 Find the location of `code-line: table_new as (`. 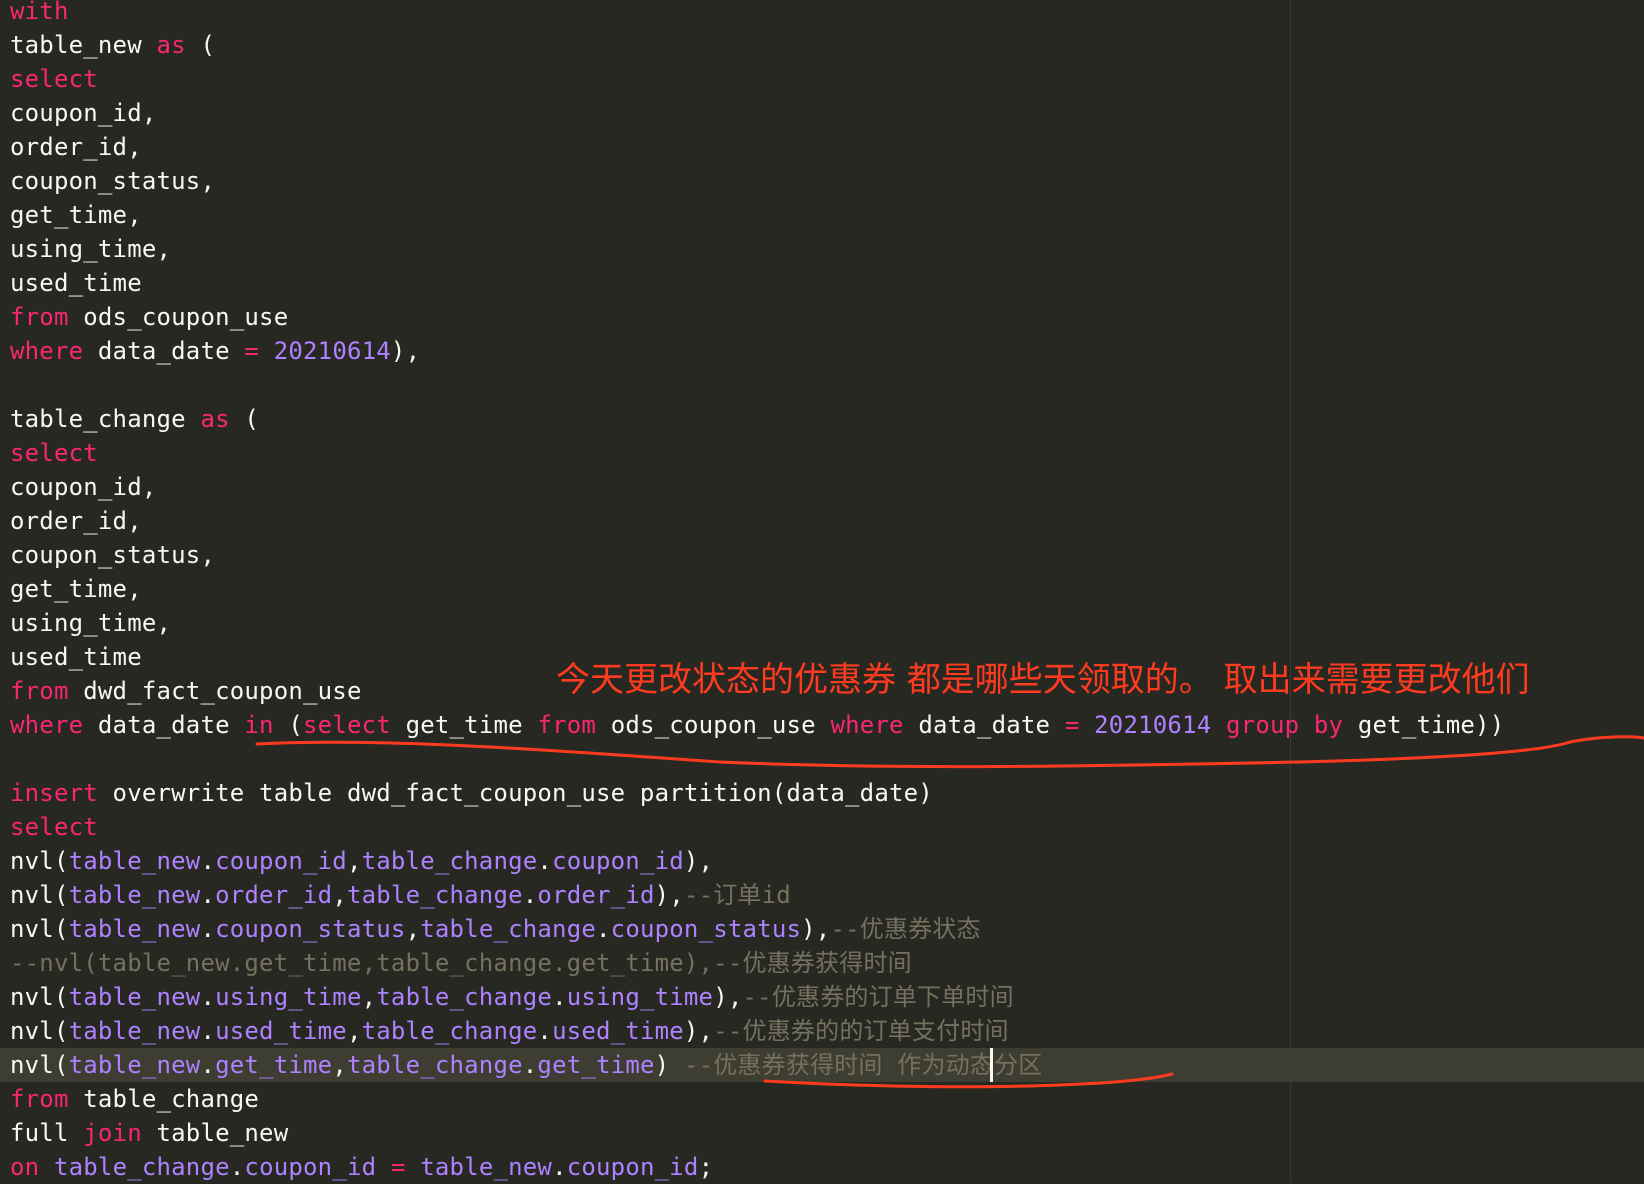

code-line: table_new as ( is located at coordinates (112, 45).